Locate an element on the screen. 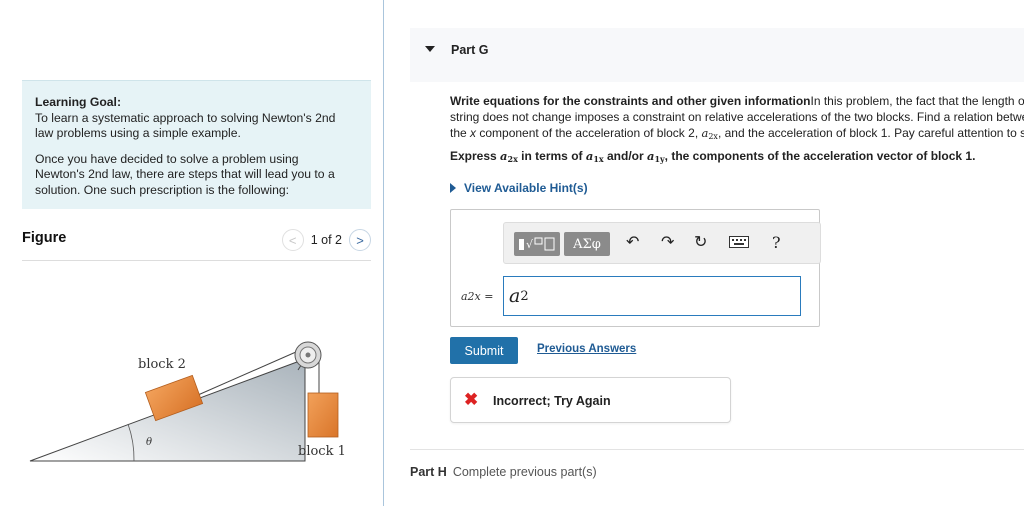  express-var-a1y-sub: 1y is located at coordinates (659, 159).